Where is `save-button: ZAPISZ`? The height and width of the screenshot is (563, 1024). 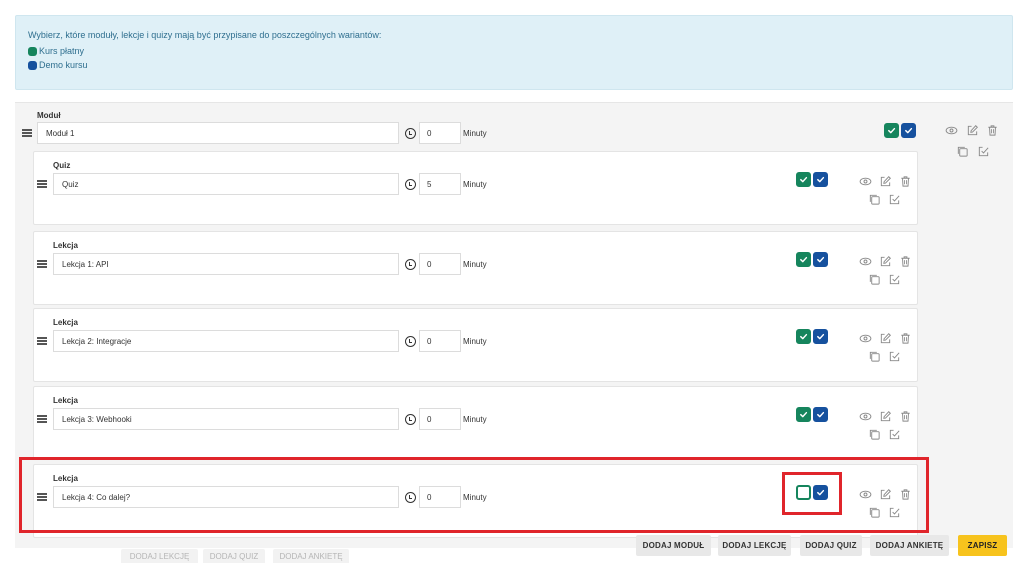
save-button: ZAPISZ is located at coordinates (982, 545).